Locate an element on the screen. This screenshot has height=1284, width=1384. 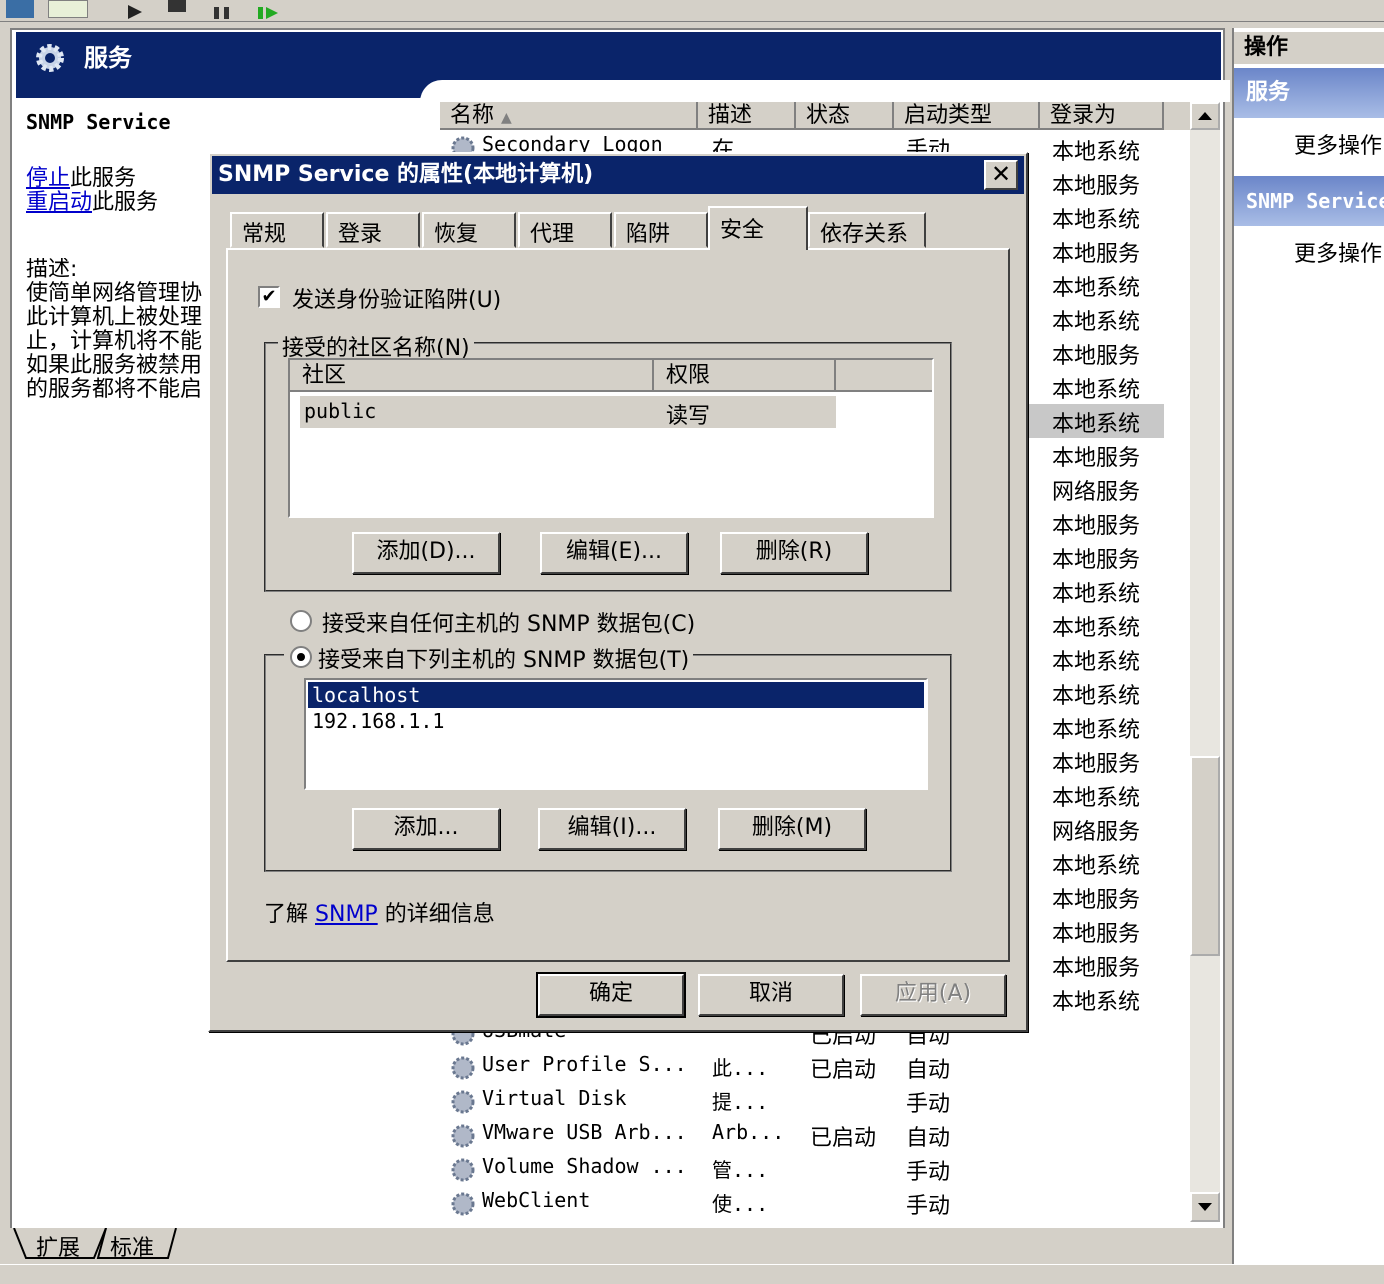
scroll-up-button is located at coordinates (1205, 116).